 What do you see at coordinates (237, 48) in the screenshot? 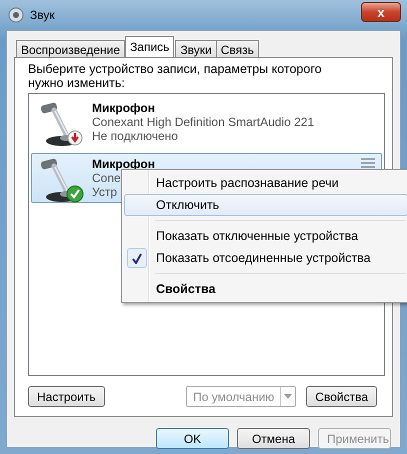
I see `tab: Связь` at bounding box center [237, 48].